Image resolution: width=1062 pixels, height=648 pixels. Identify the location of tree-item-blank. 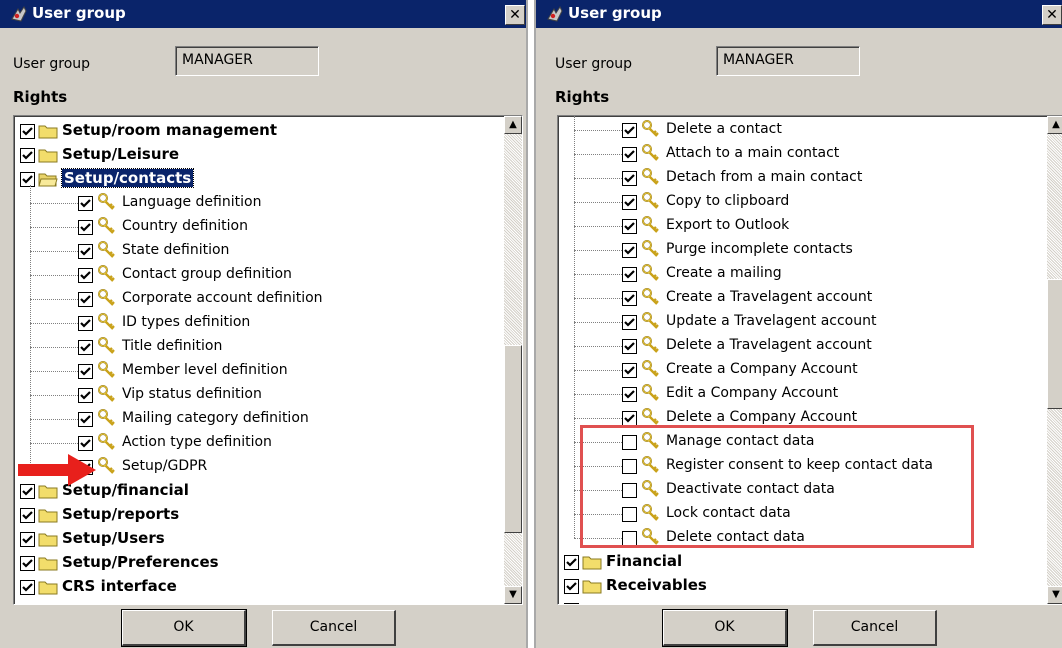
(801, 601).